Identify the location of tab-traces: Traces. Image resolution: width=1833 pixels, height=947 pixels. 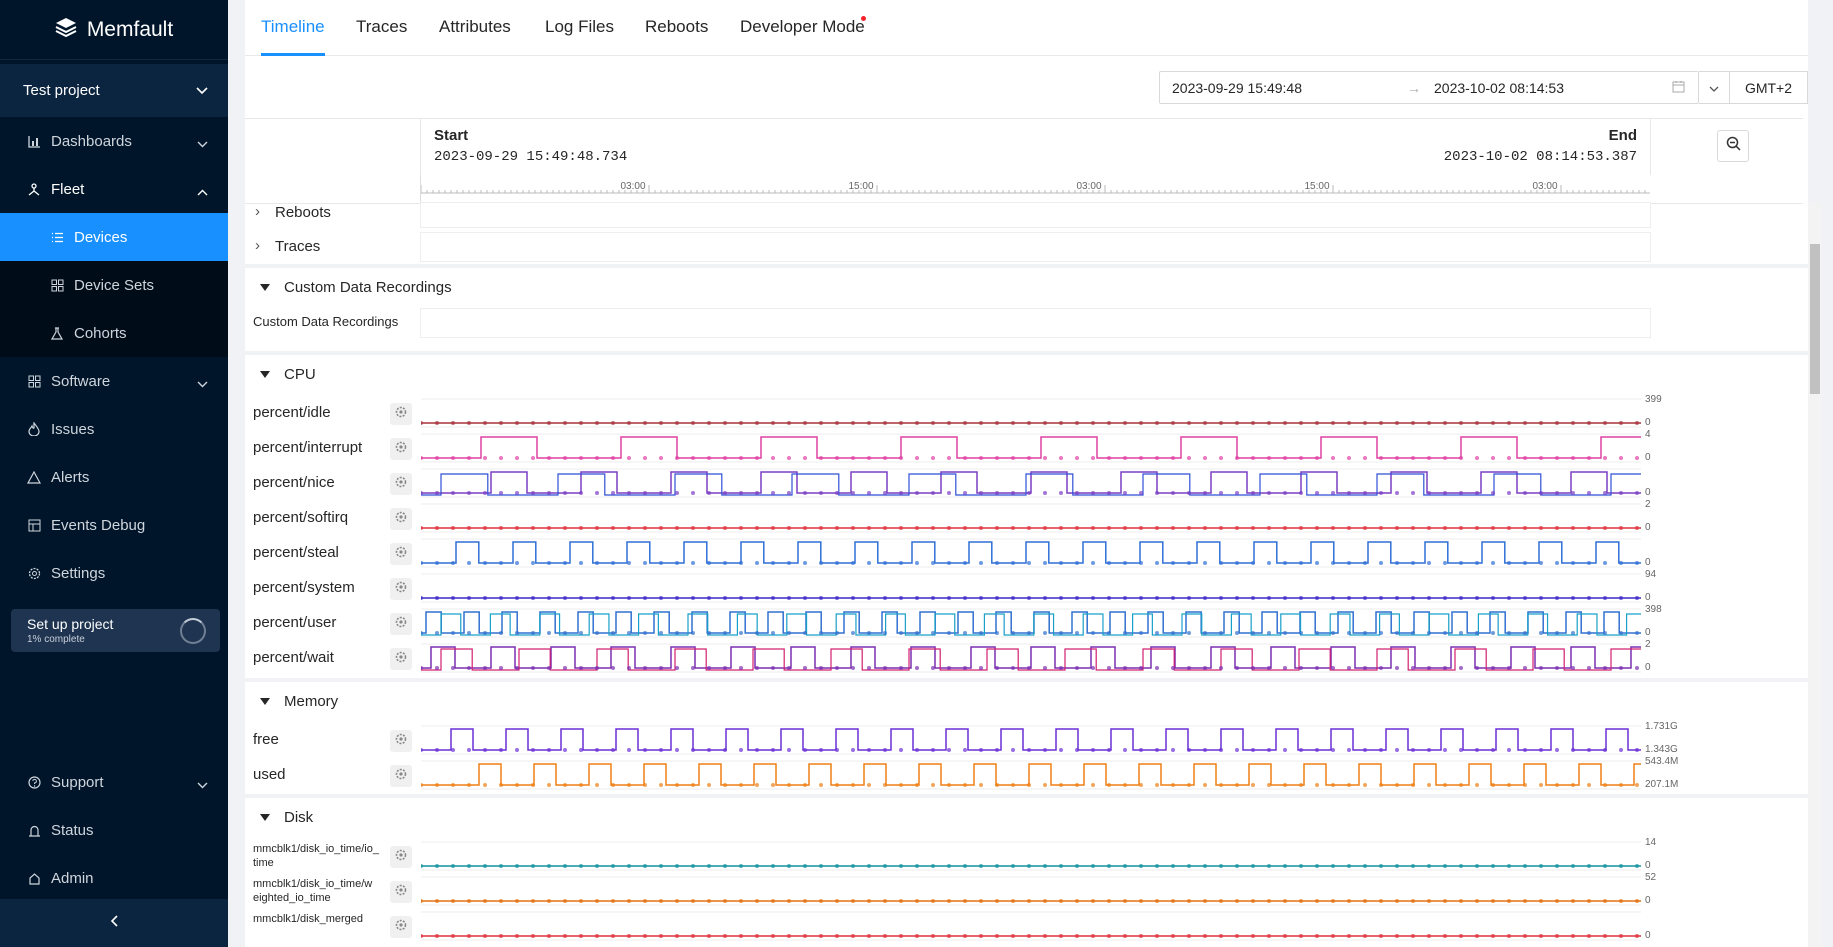
(381, 27).